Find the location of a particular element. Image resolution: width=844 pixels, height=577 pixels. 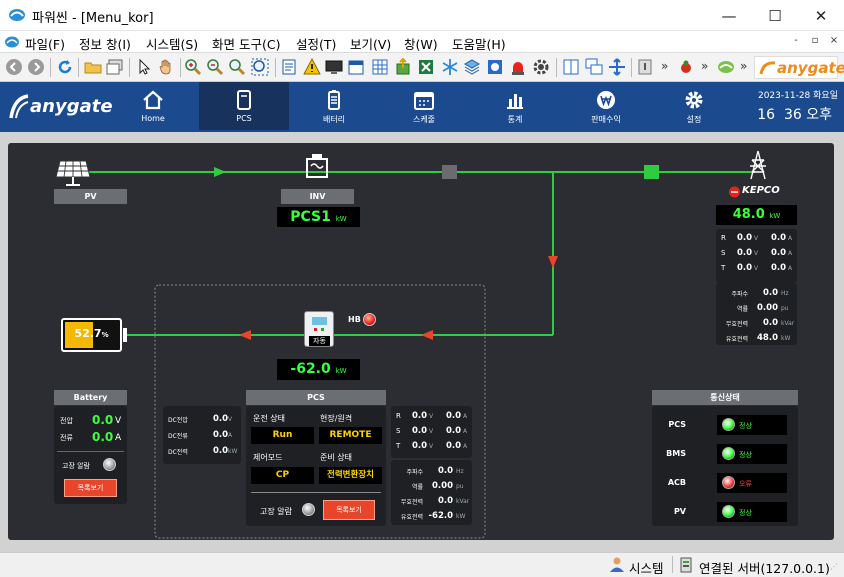

window-split-icon is located at coordinates (571, 67).